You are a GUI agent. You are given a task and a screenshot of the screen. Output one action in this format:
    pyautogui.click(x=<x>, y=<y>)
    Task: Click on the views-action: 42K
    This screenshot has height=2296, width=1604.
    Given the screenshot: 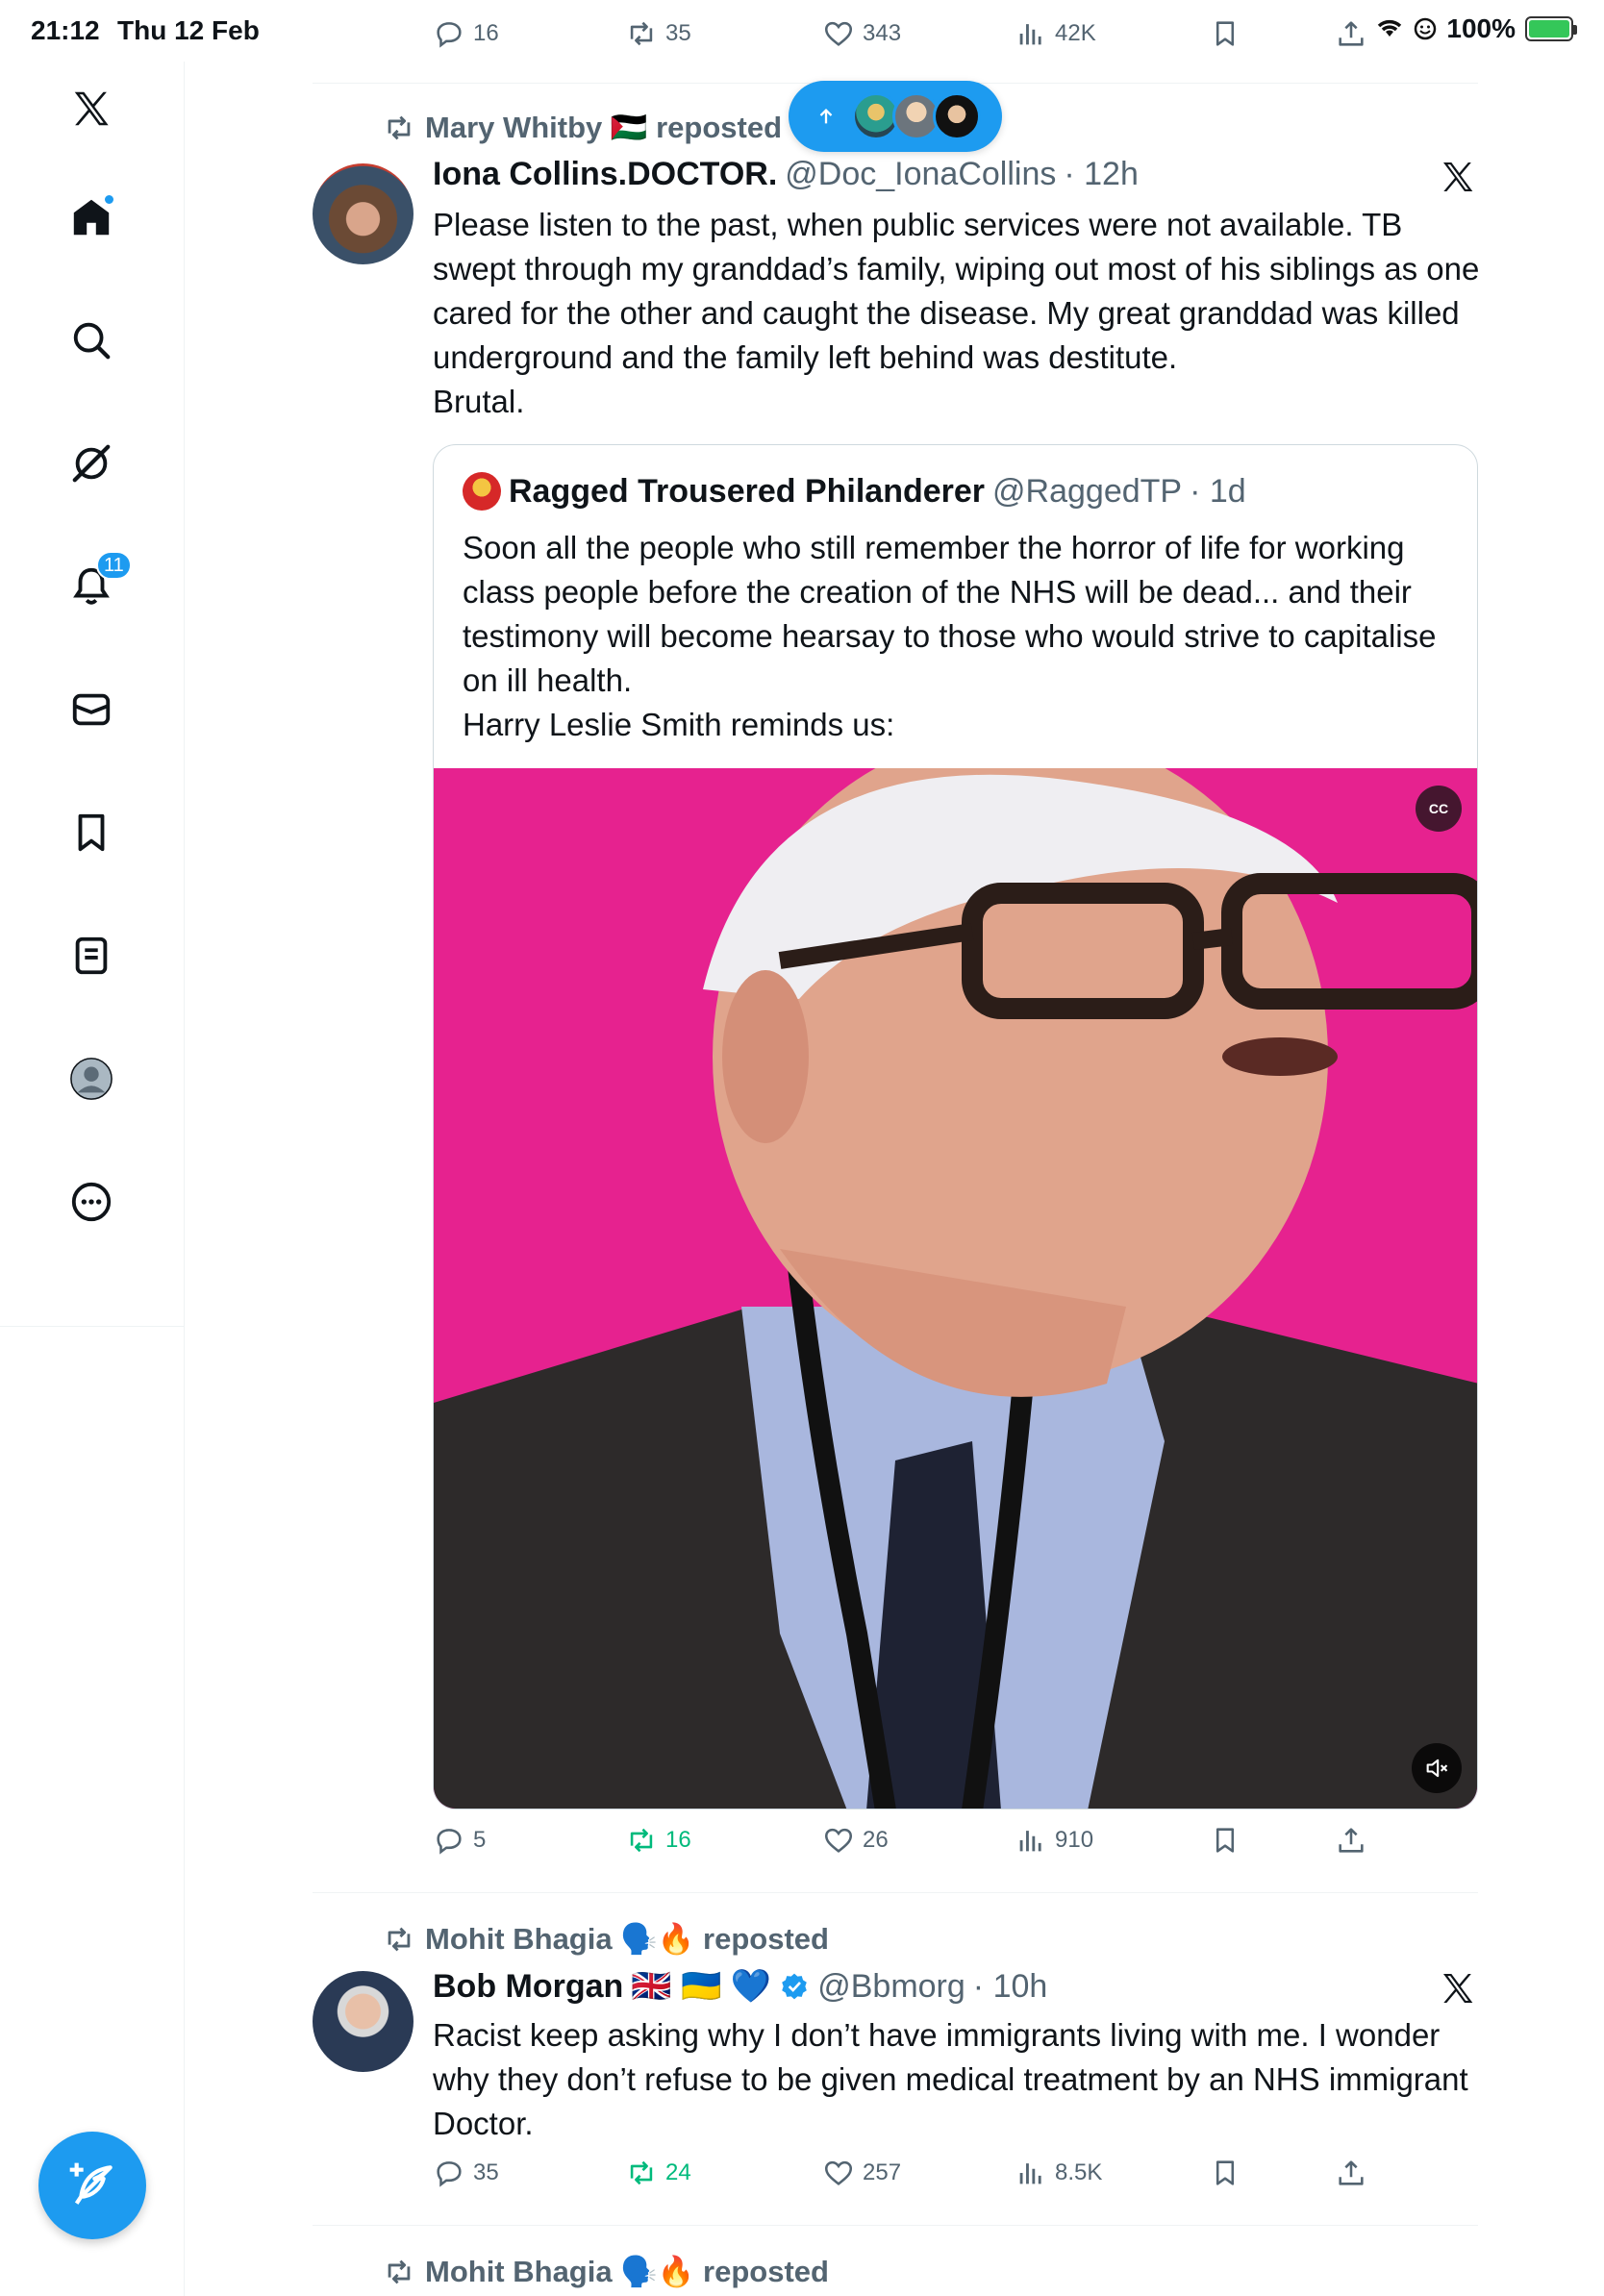 What is the action you would take?
    pyautogui.click(x=1055, y=33)
    